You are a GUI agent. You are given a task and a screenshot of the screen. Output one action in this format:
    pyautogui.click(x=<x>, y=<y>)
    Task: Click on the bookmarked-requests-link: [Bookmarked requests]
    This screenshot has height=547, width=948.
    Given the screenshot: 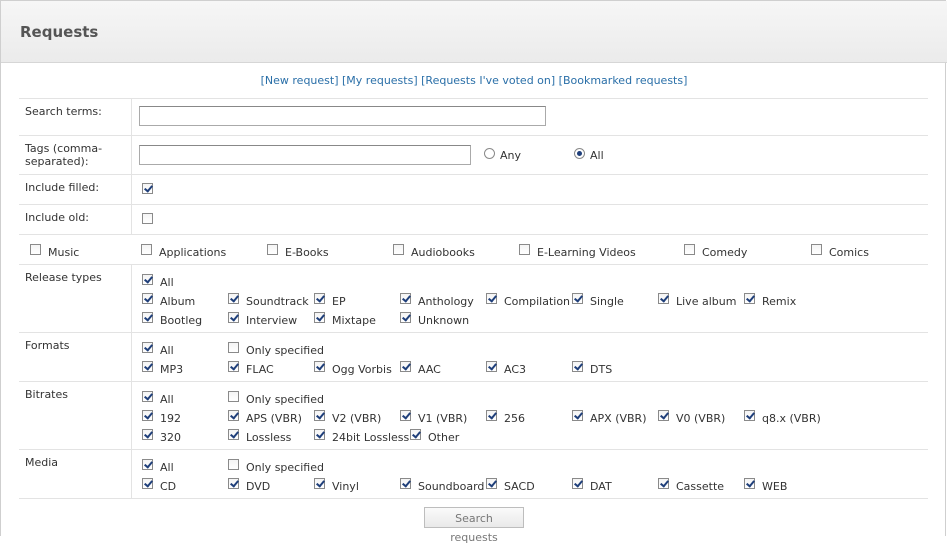 What is the action you would take?
    pyautogui.click(x=623, y=80)
    